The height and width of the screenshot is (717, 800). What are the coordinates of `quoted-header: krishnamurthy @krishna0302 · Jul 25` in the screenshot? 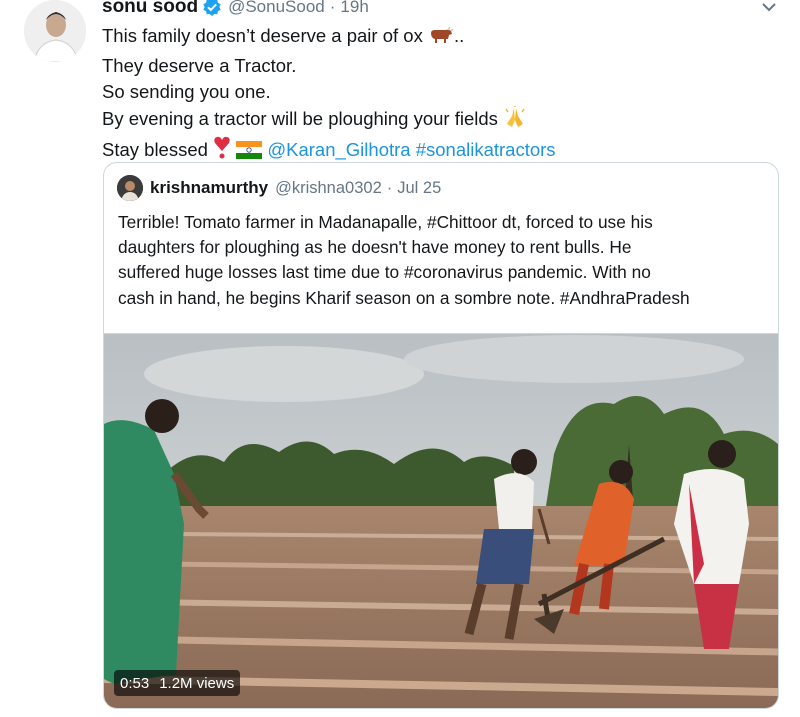 It's located at (279, 188).